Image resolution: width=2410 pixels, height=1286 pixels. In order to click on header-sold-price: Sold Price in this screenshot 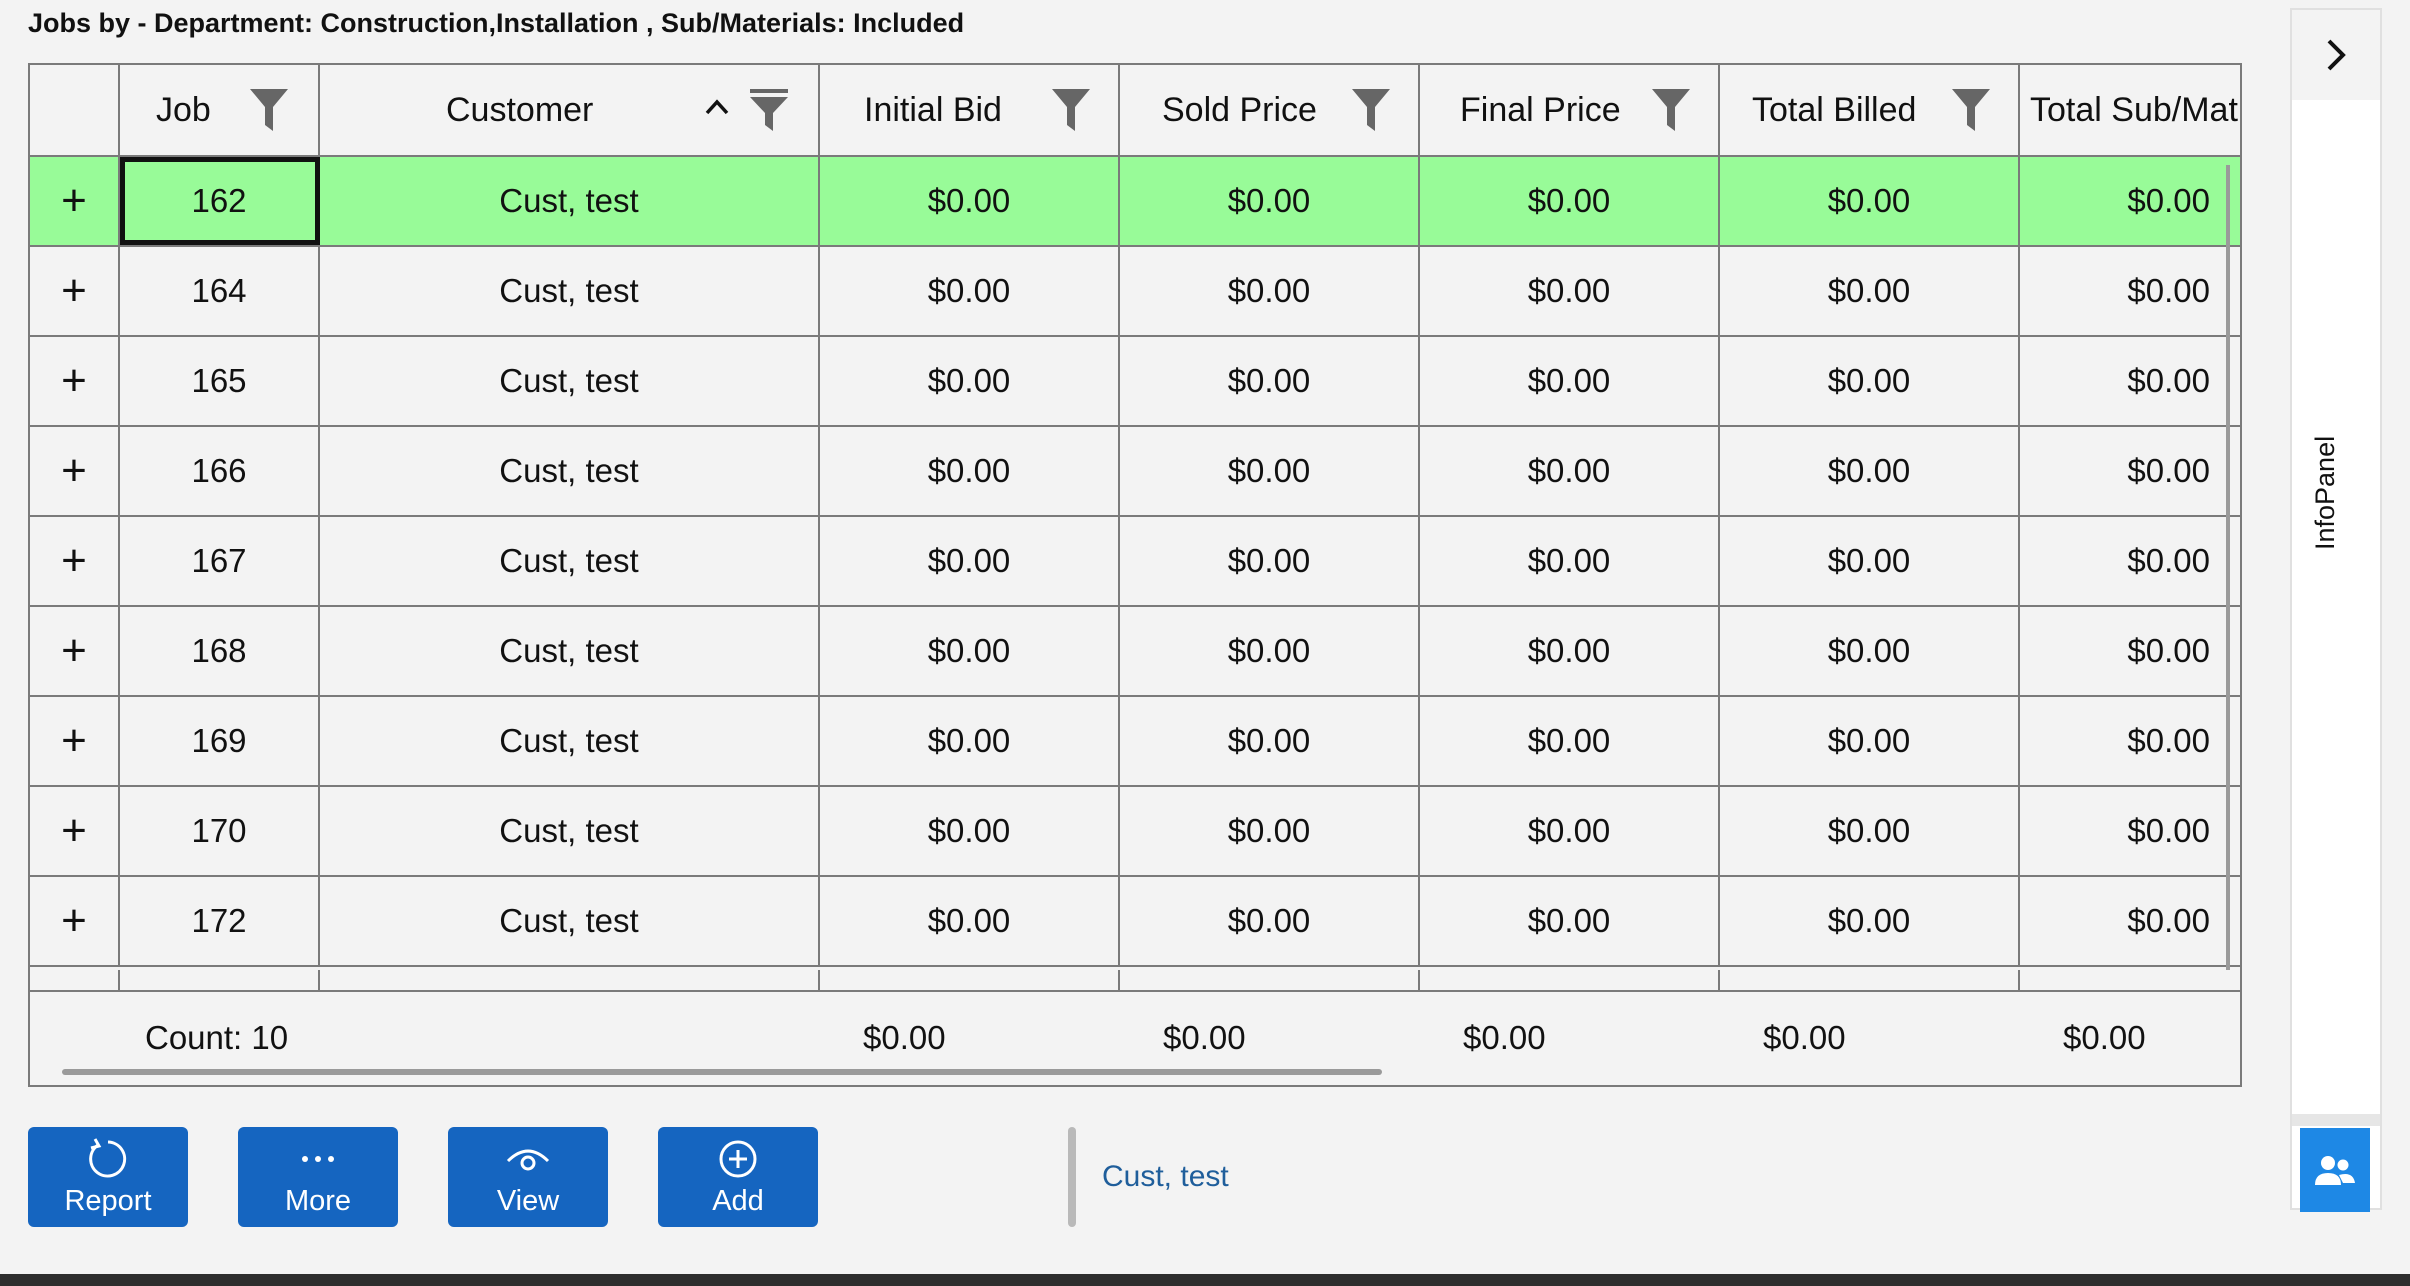, I will do `click(1270, 110)`.